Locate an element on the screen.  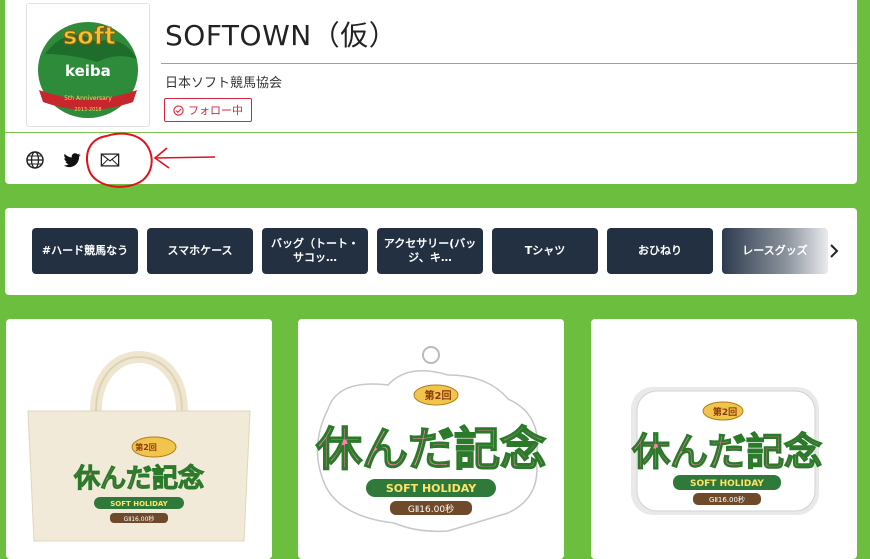
badge-title: 休んだ記念 is located at coordinates (726, 452).